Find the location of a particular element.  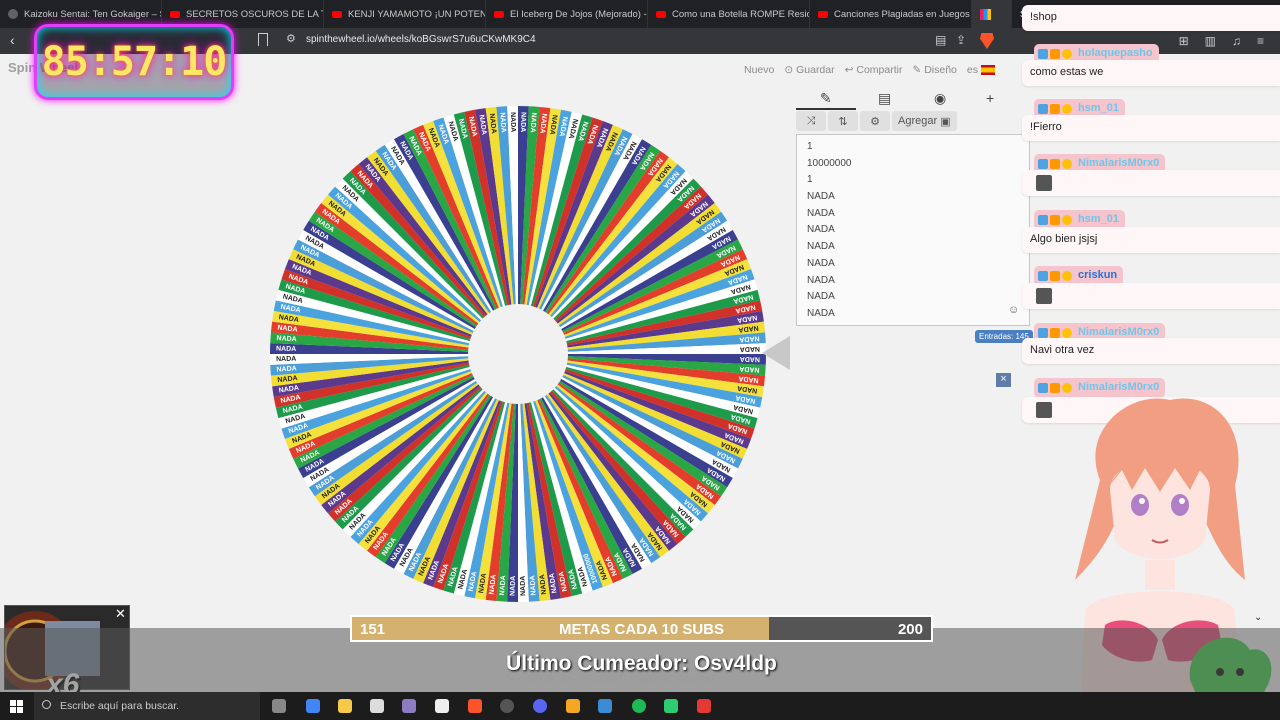

generic-icon is located at coordinates (13, 14).